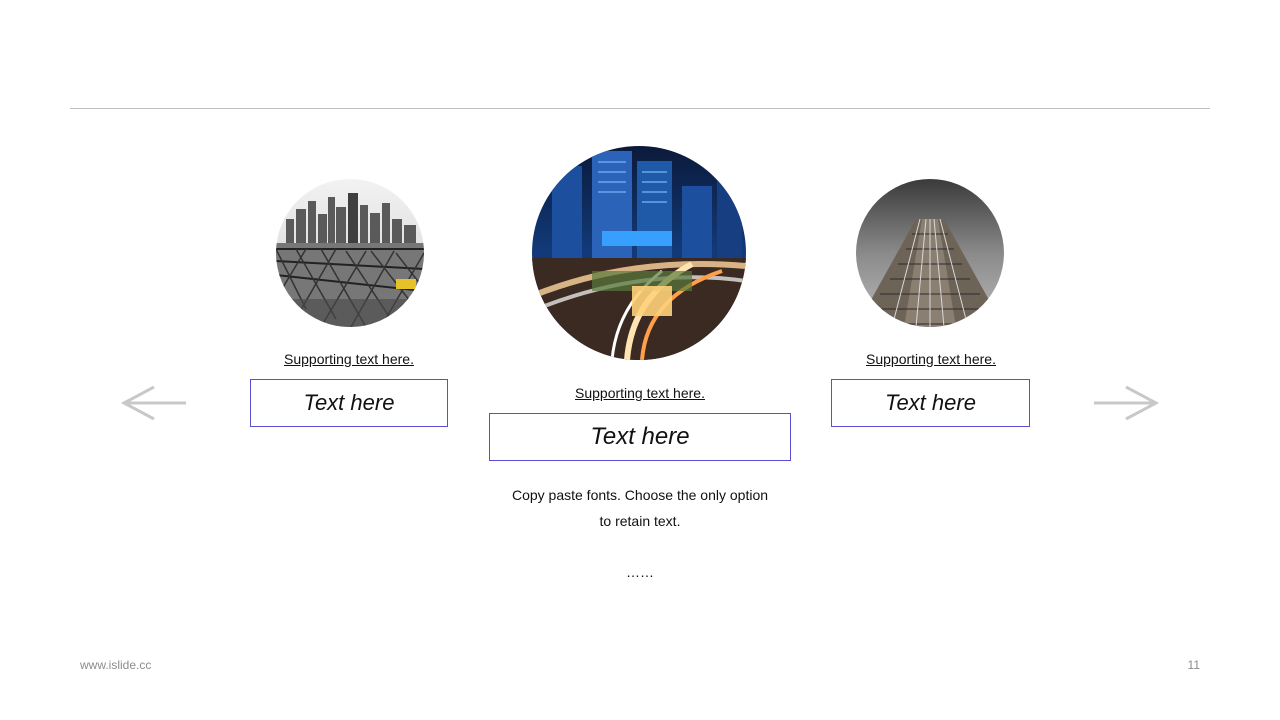 This screenshot has height=720, width=1280. Describe the element at coordinates (1193, 665) in the screenshot. I see `page-number: 11` at that location.